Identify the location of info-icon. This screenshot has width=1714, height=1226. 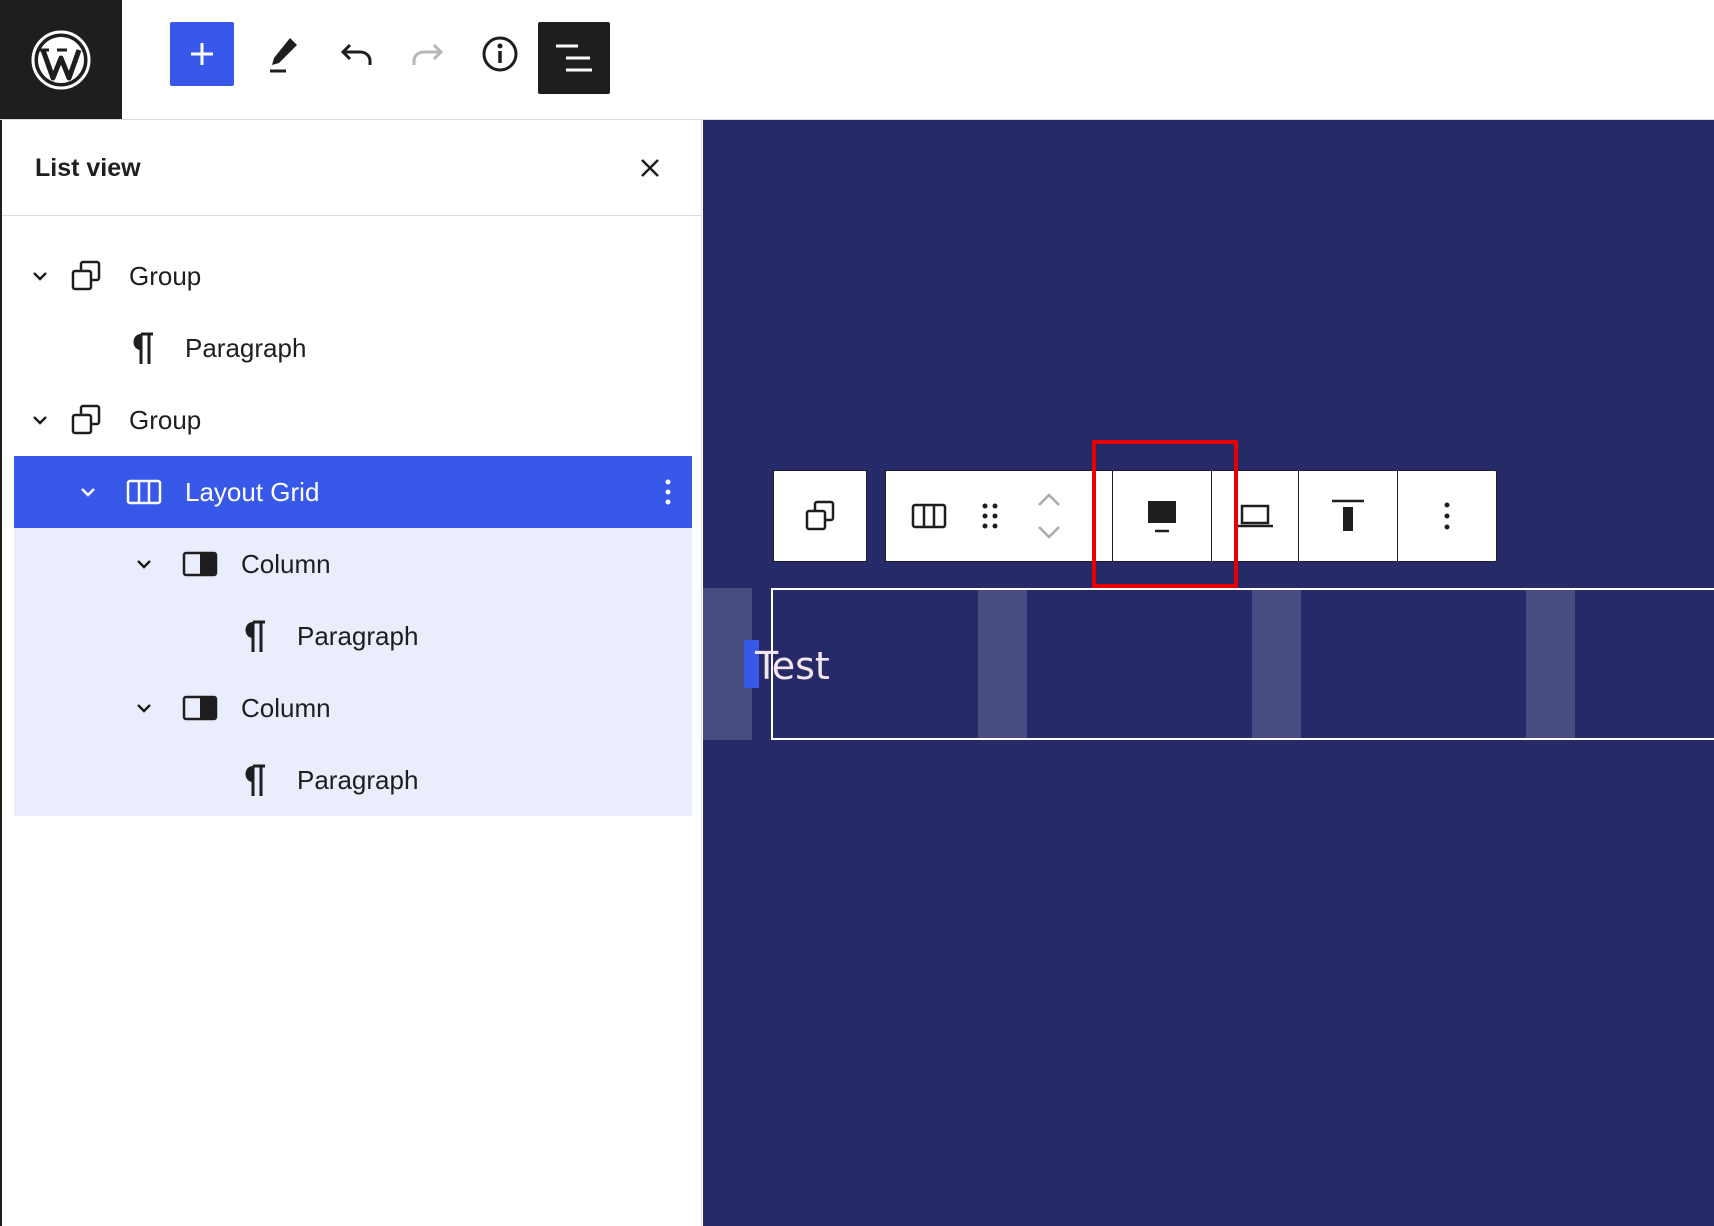
(500, 54).